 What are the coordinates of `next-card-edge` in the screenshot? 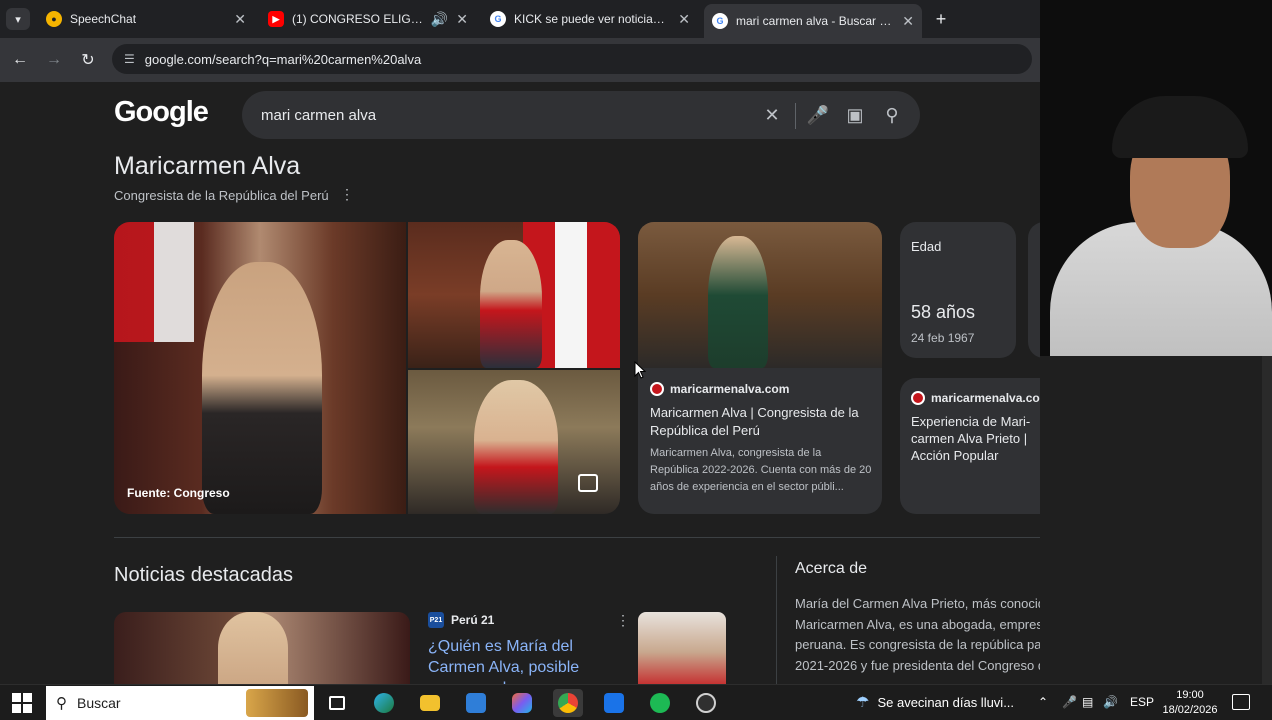 It's located at (1034, 290).